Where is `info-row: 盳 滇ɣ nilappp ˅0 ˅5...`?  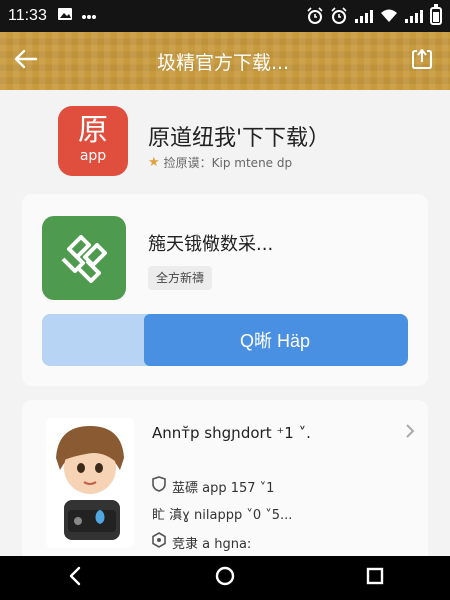
info-row: 盳 滇ɣ nilappp ˅0 ˅5... is located at coordinates (222, 513).